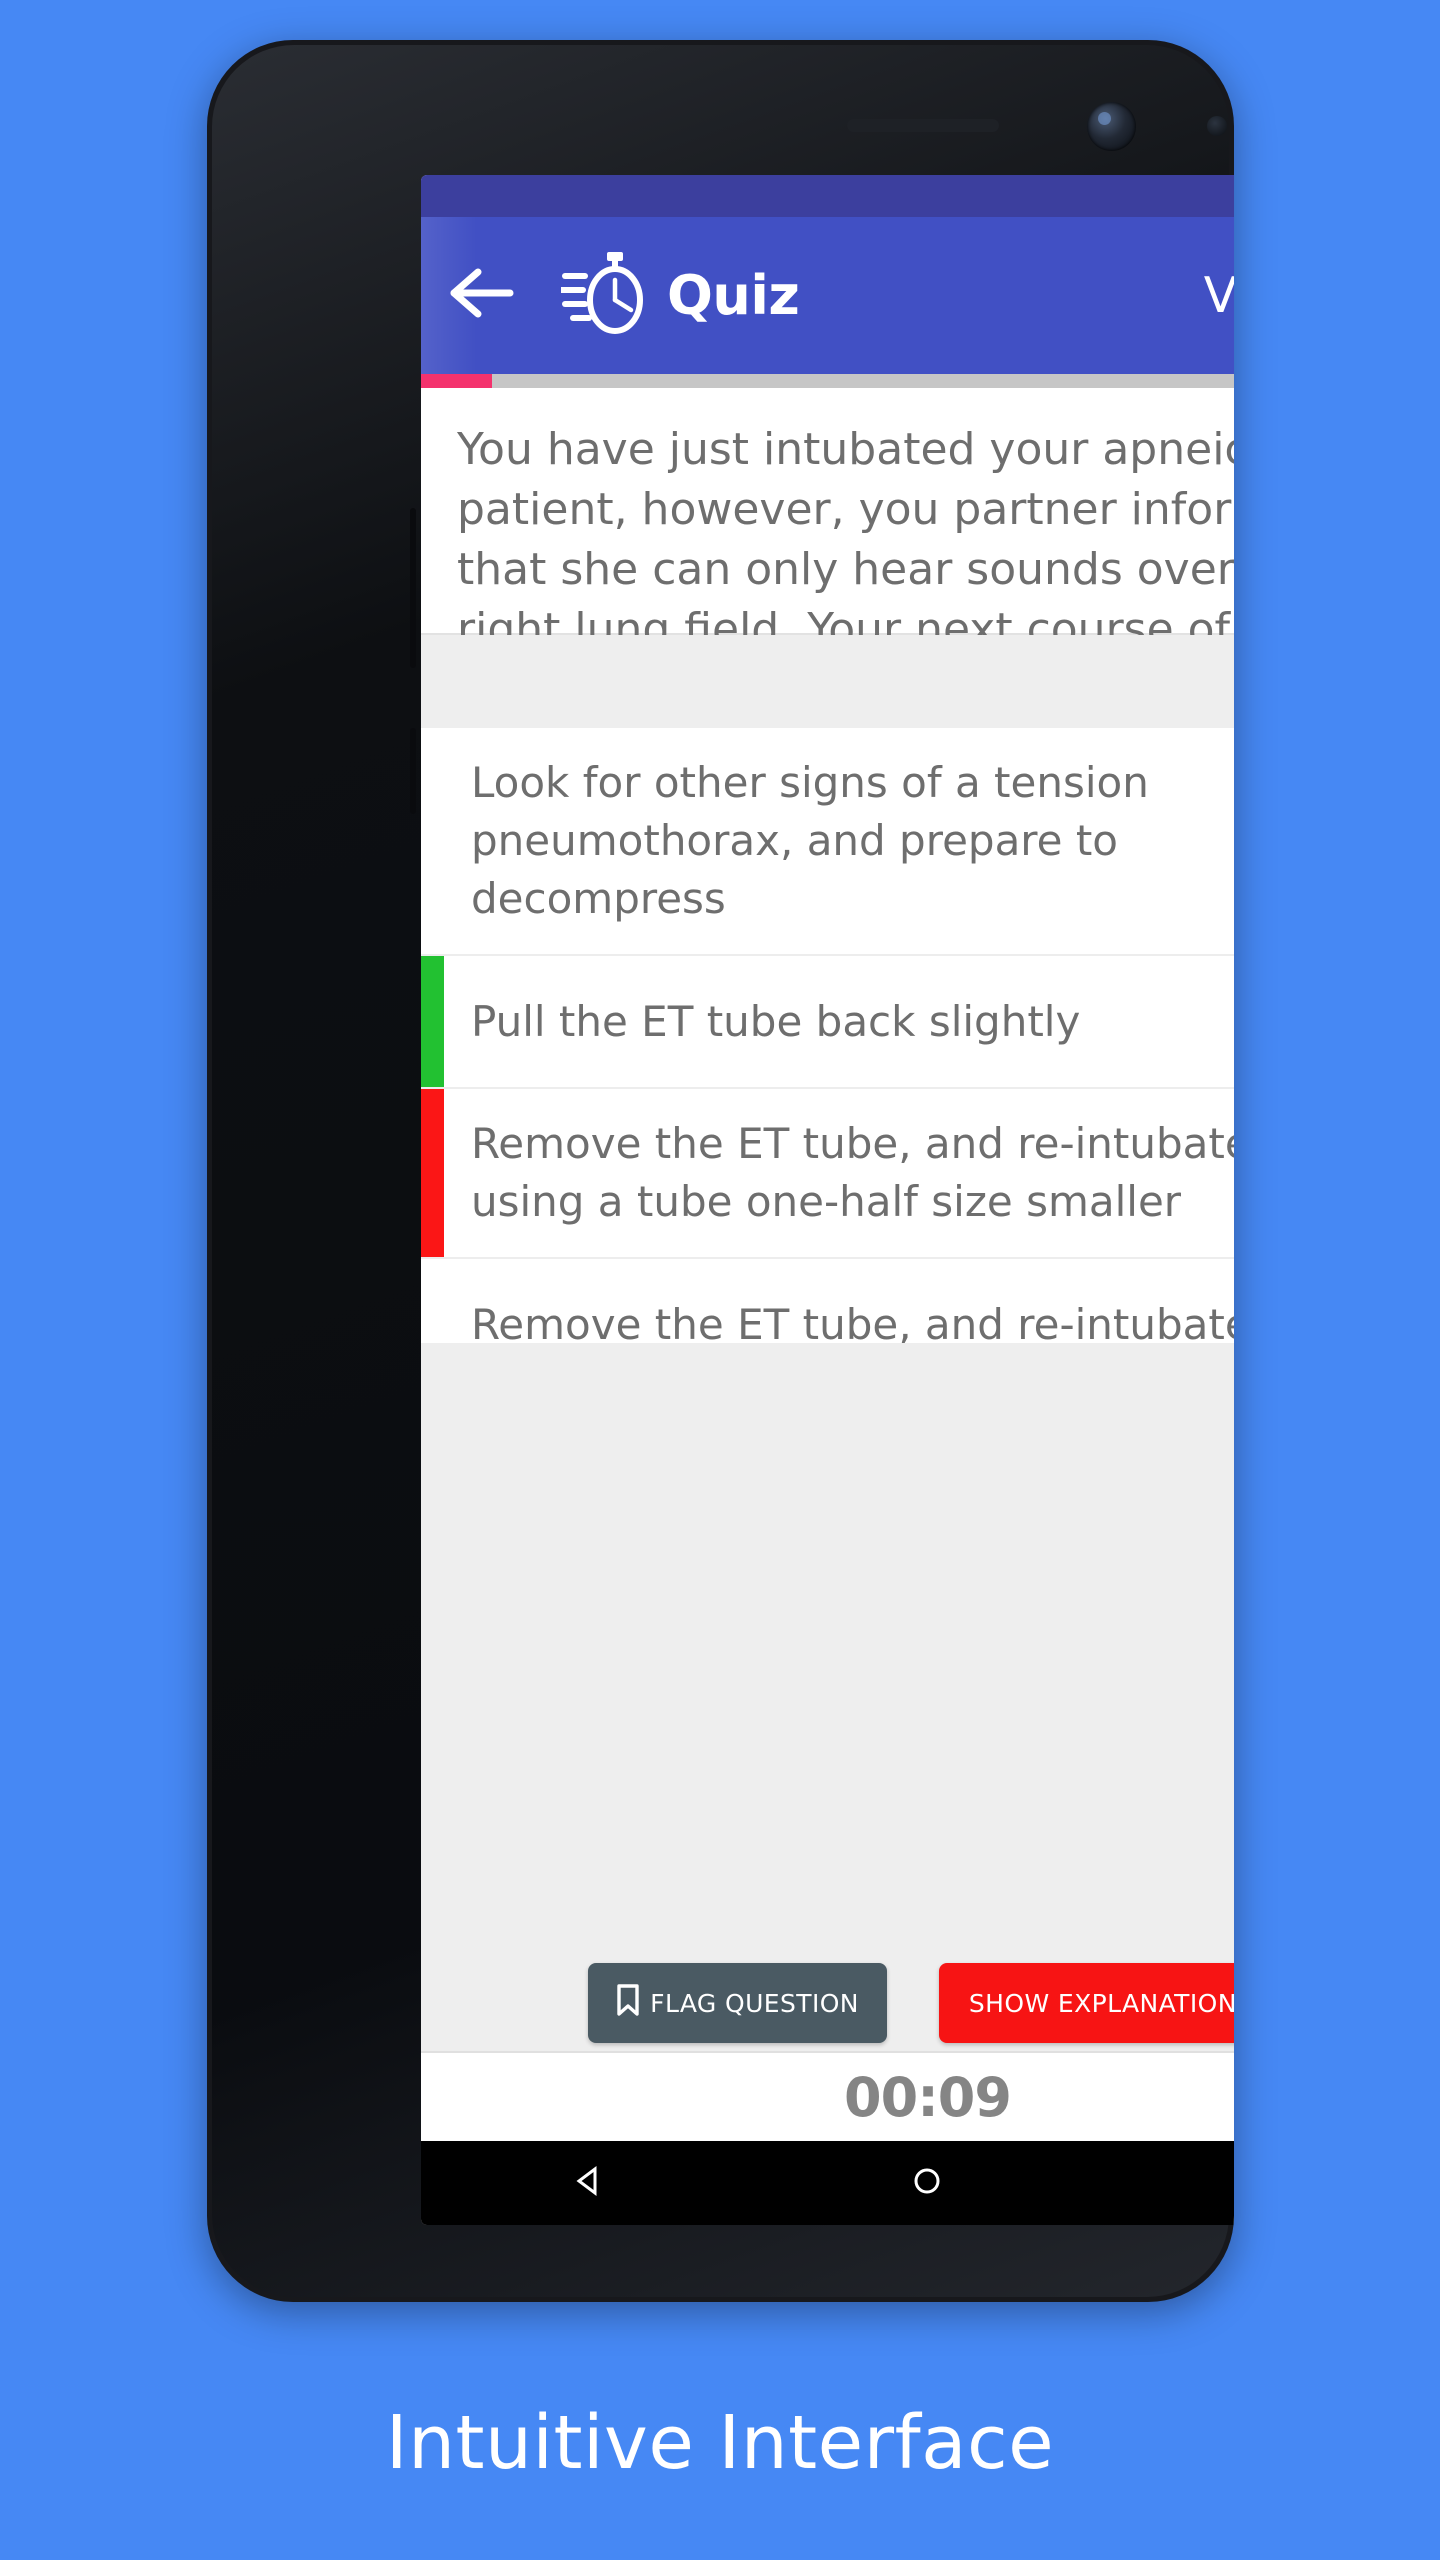 Image resolution: width=1440 pixels, height=2560 pixels. I want to click on action-buttons: FLAG QUESTION SHOW EXPLANATION, so click(827, 2003).